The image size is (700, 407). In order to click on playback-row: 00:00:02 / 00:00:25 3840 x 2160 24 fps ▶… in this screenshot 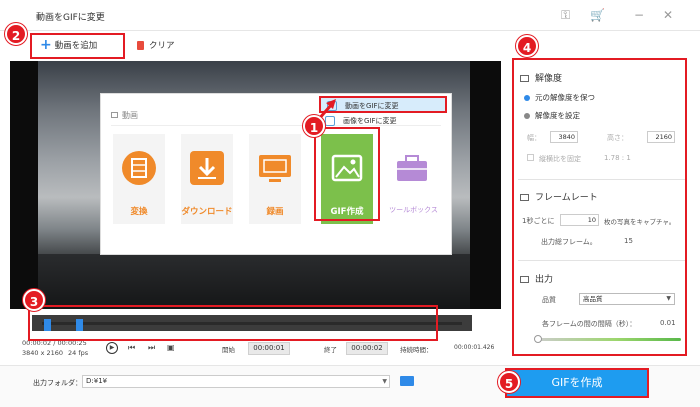, I will do `click(255, 350)`.